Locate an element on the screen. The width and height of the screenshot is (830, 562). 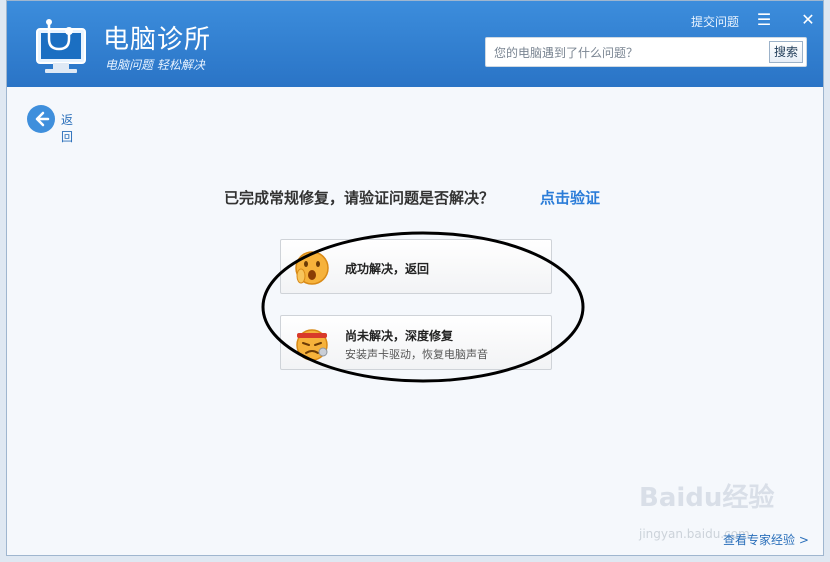
search-box: 搜索 is located at coordinates (646, 52).